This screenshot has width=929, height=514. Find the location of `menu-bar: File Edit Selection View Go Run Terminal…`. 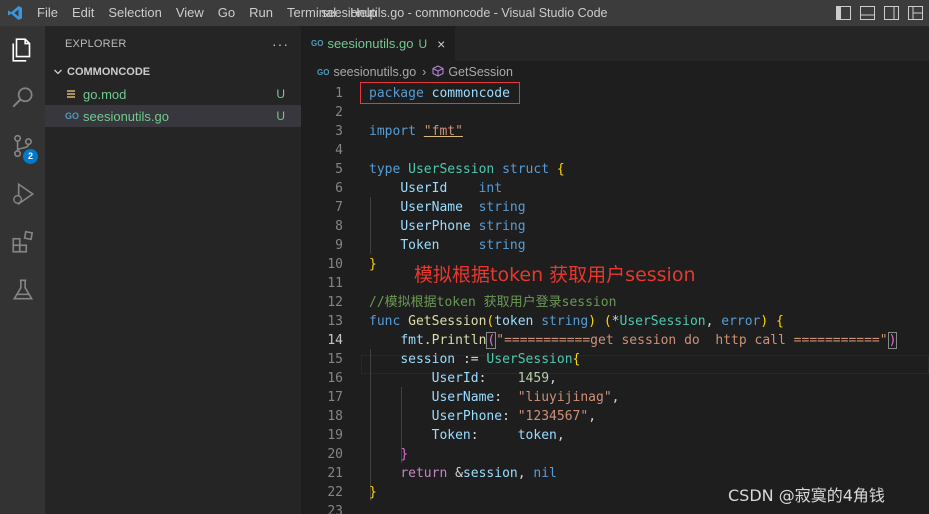

menu-bar: File Edit Selection View Go Run Terminal… is located at coordinates (207, 13).